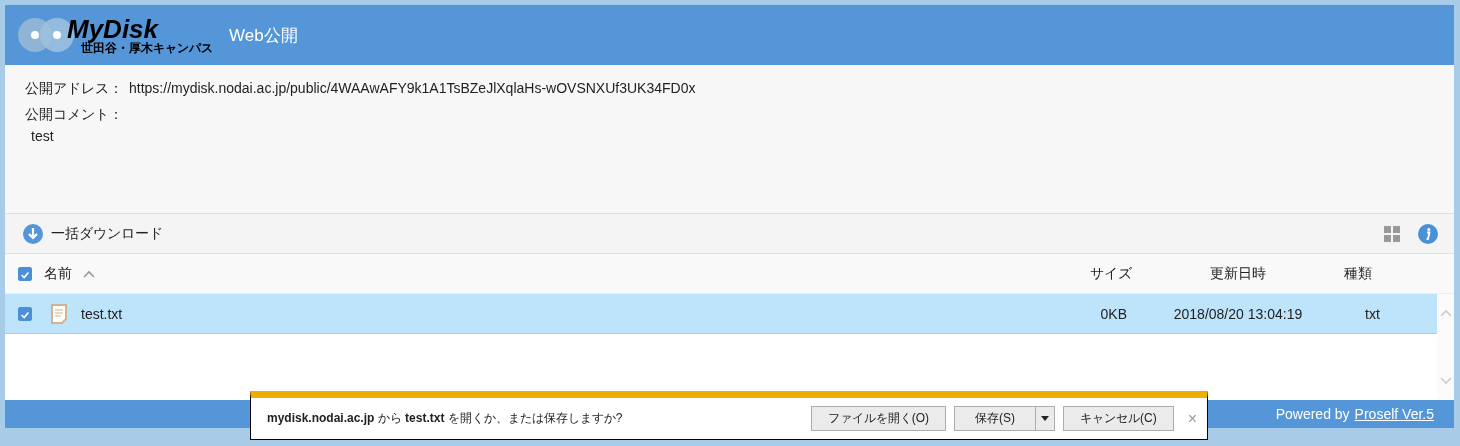  I want to click on download-all-button: 一括ダウンロード, so click(93, 233).